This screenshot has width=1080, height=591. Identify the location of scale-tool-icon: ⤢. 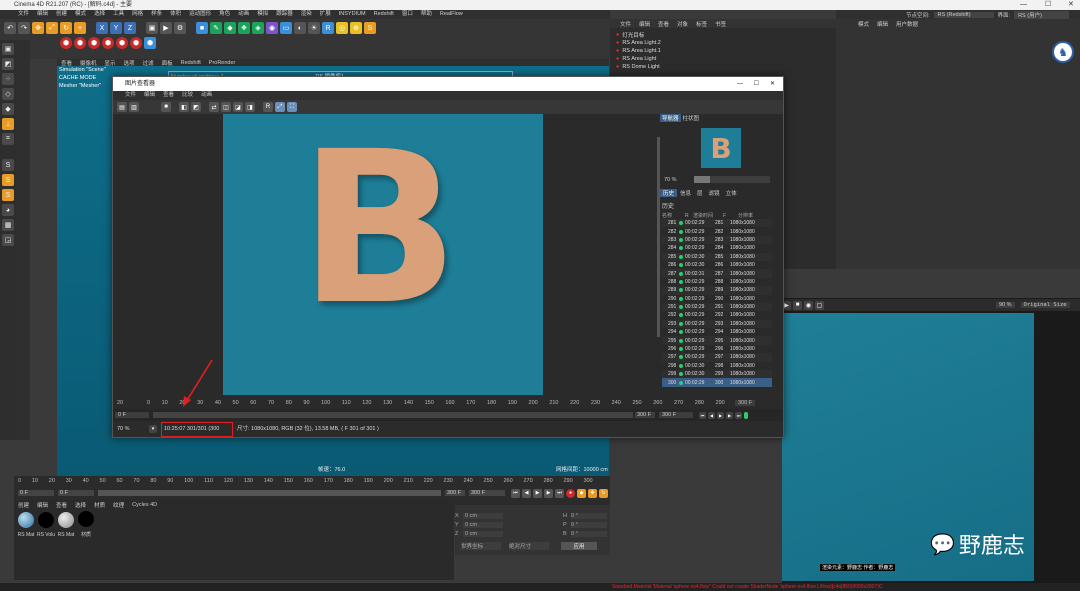
(52, 28).